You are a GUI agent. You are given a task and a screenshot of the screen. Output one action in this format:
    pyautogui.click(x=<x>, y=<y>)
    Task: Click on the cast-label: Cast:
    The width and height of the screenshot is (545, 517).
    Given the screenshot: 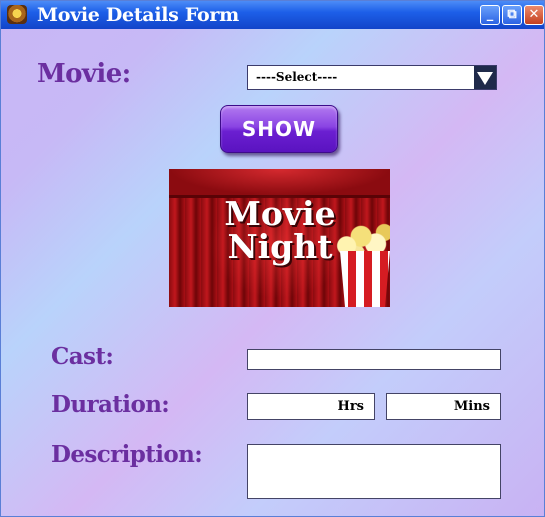 What is the action you would take?
    pyautogui.click(x=82, y=356)
    